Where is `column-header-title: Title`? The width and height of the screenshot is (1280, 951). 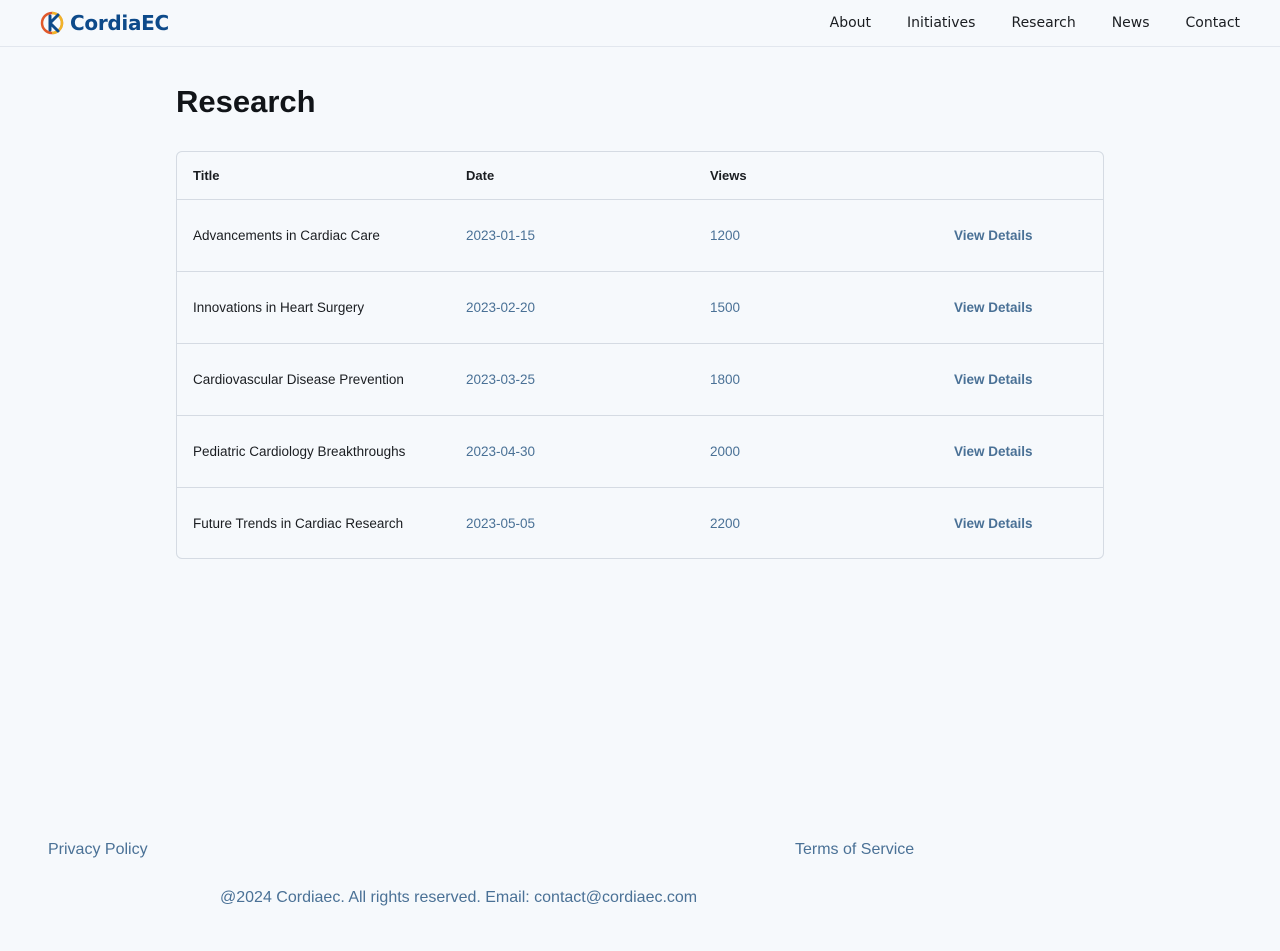
column-header-title: Title is located at coordinates (313, 176).